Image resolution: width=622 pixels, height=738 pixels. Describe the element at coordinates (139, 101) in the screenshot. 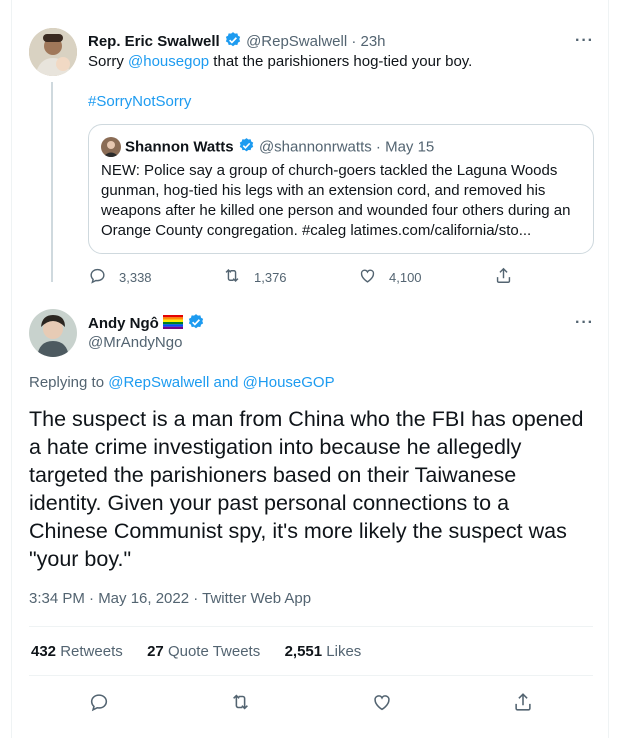

I see `hashtag-link: #SorryNotSorry` at that location.